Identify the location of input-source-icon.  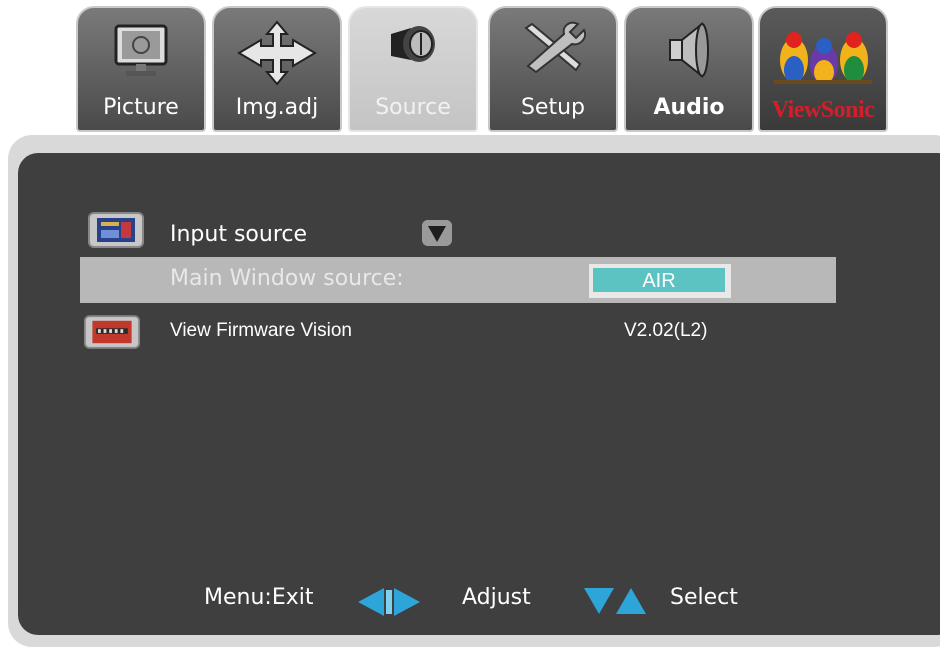
(116, 230).